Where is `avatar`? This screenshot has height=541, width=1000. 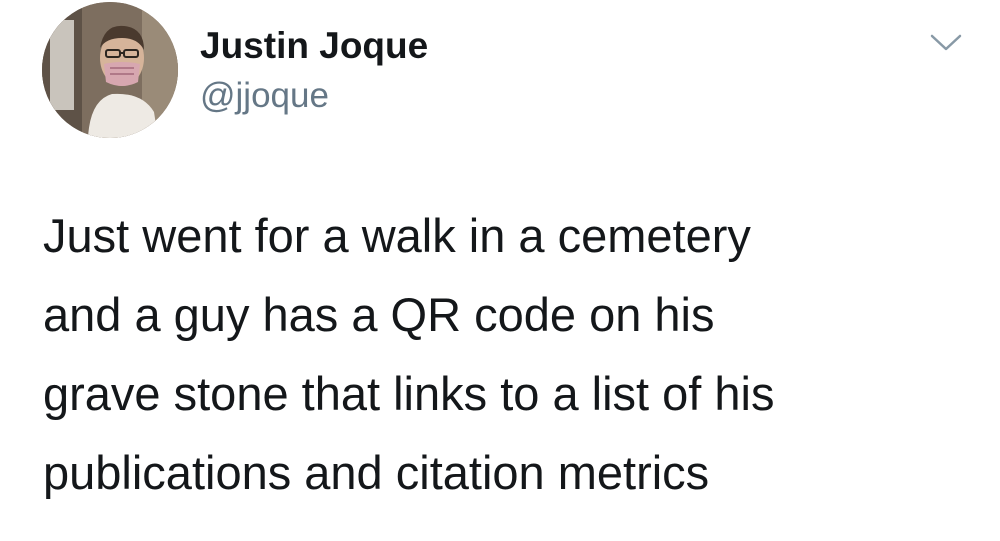 avatar is located at coordinates (110, 70).